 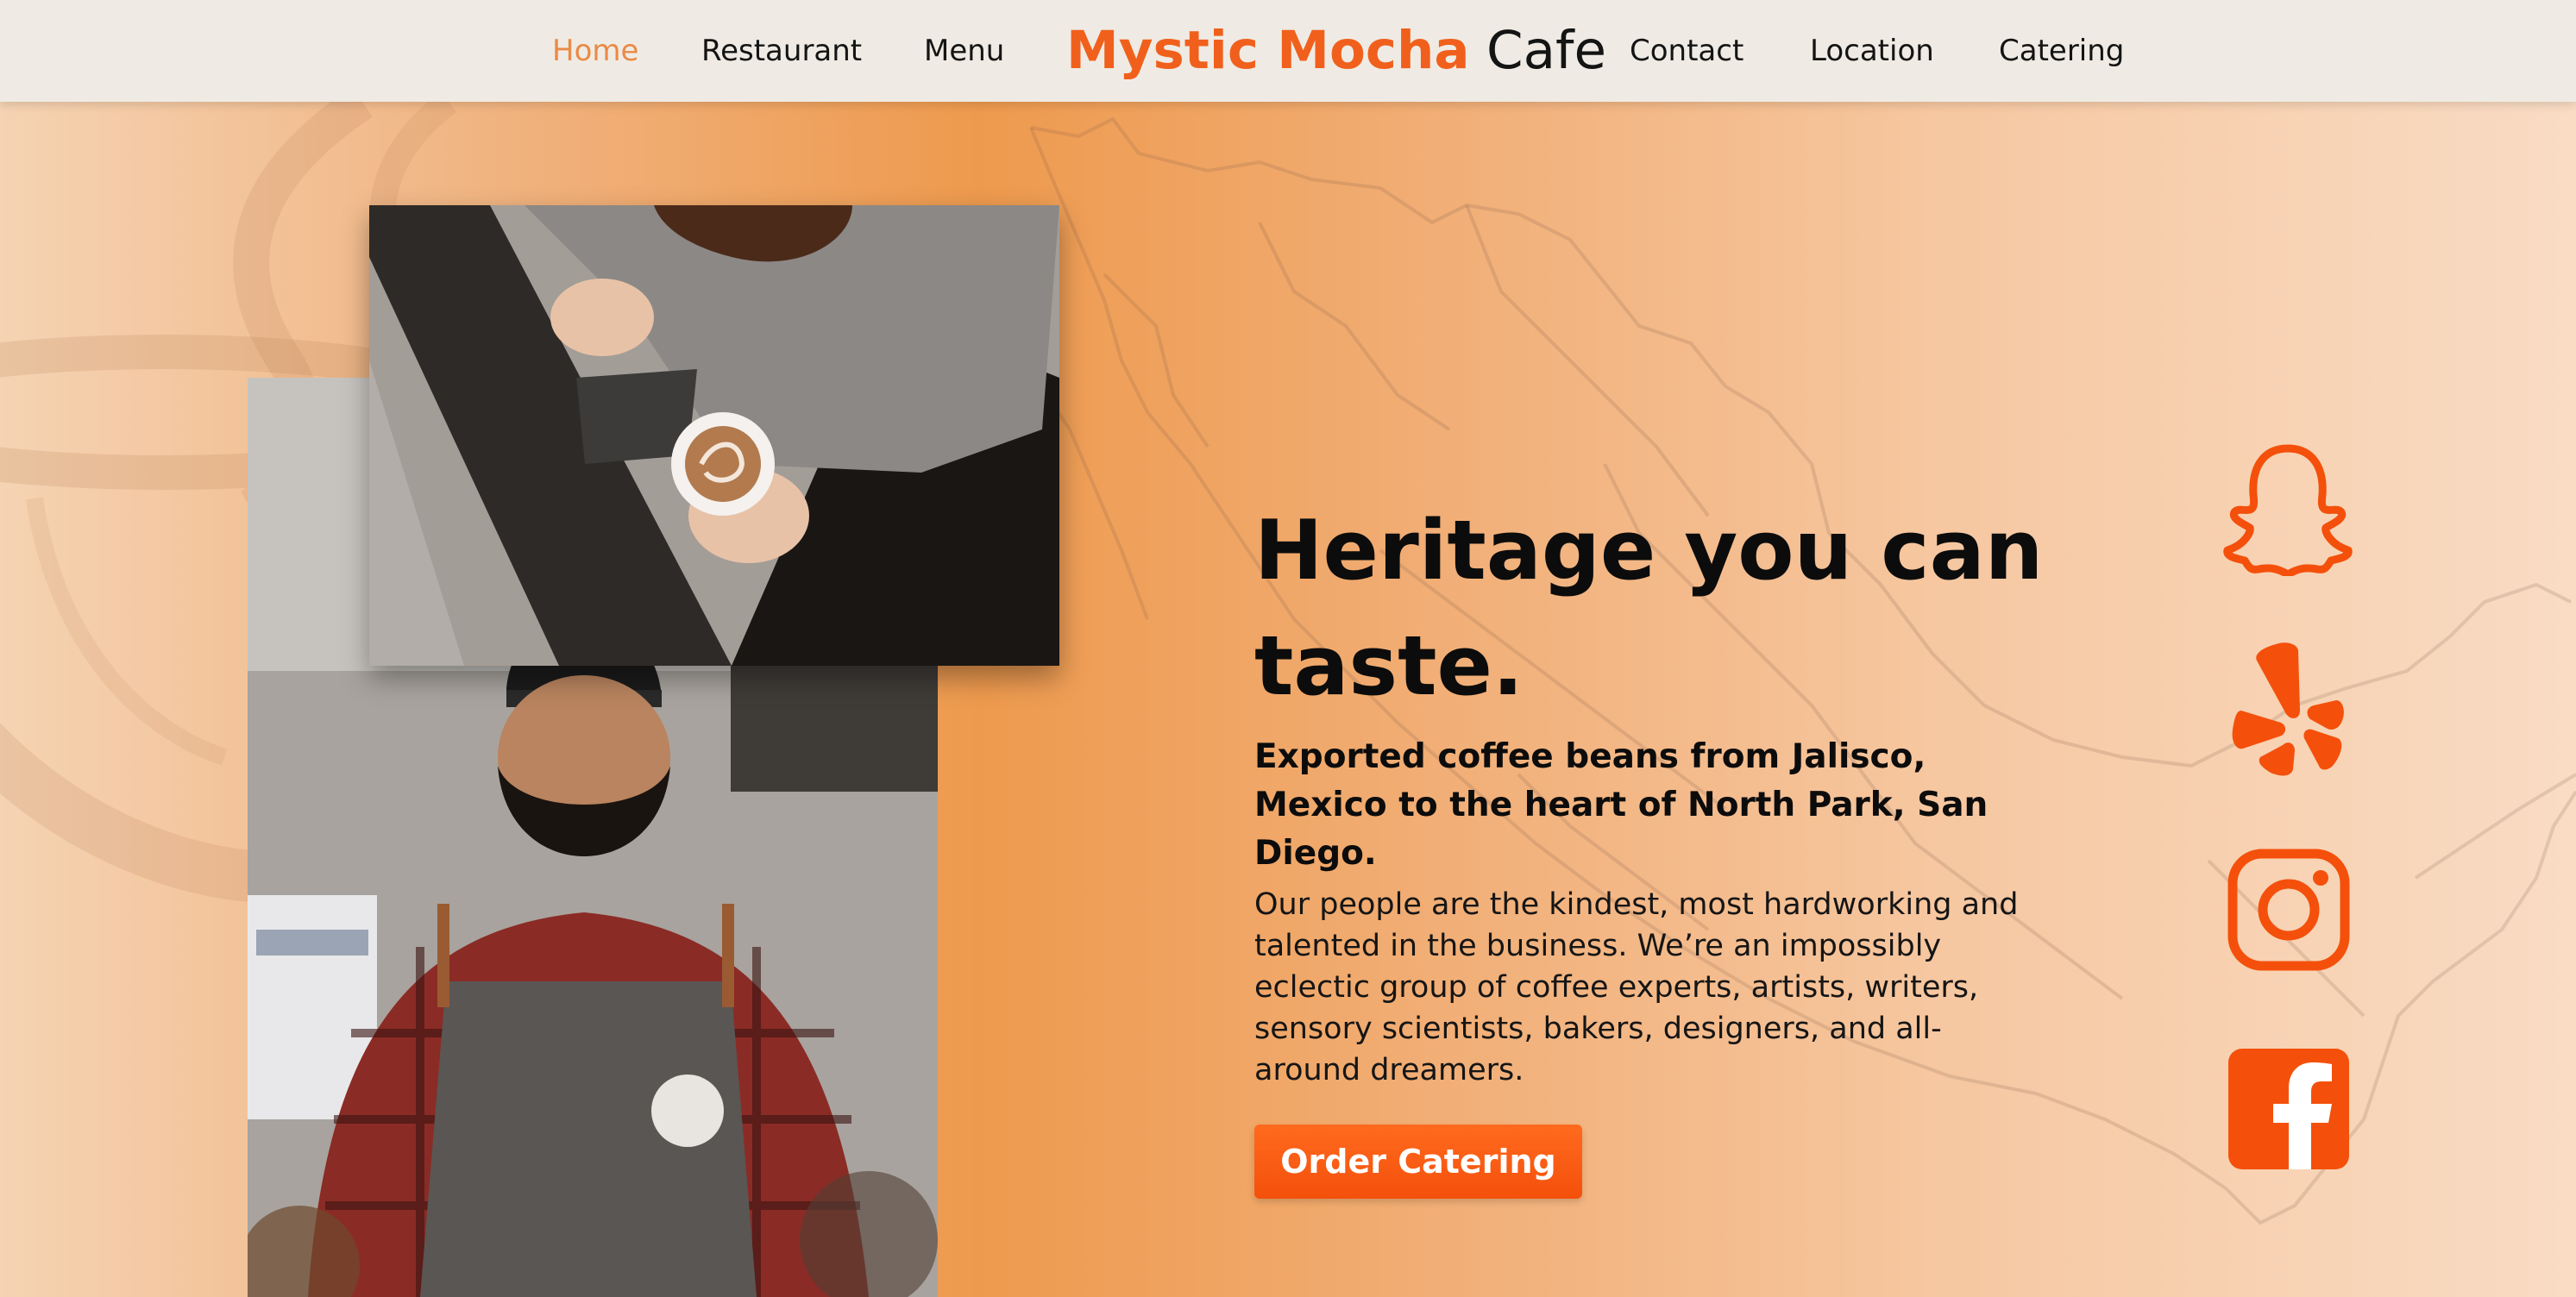 I want to click on nav-menu: Menu, so click(x=964, y=51).